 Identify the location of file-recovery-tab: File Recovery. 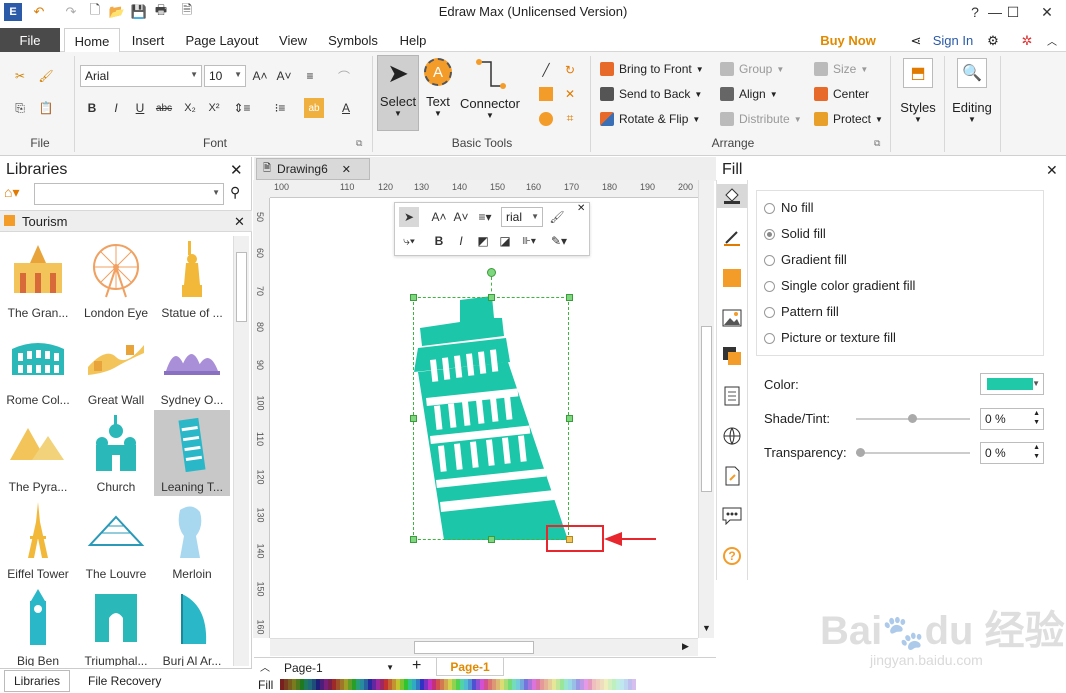
(124, 681).